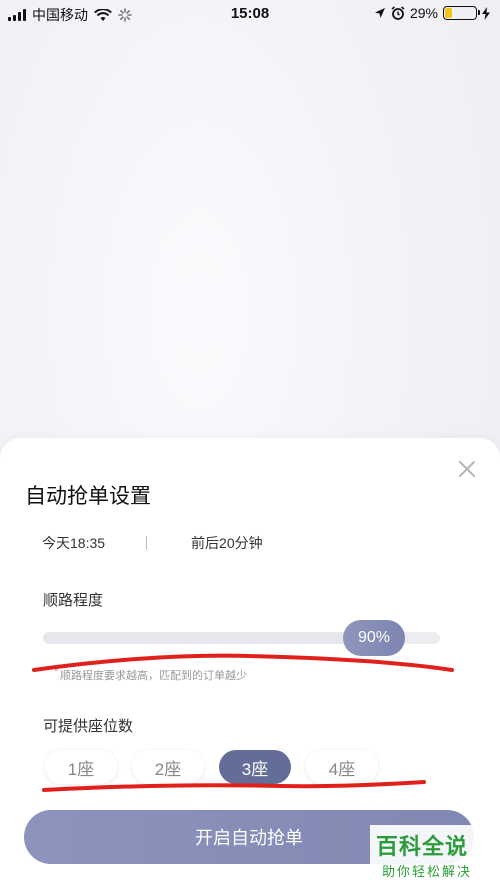 This screenshot has width=500, height=889. I want to click on seat-option-1: 1座, so click(81, 767).